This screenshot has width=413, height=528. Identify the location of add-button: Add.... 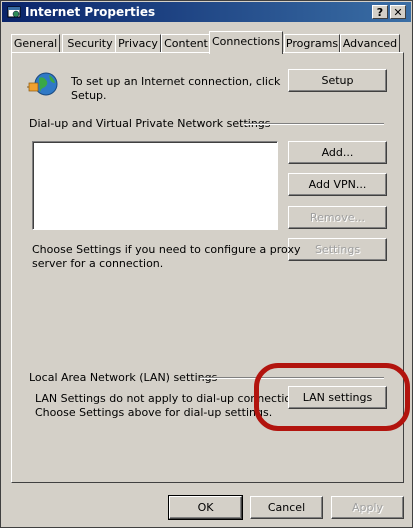
(337, 152).